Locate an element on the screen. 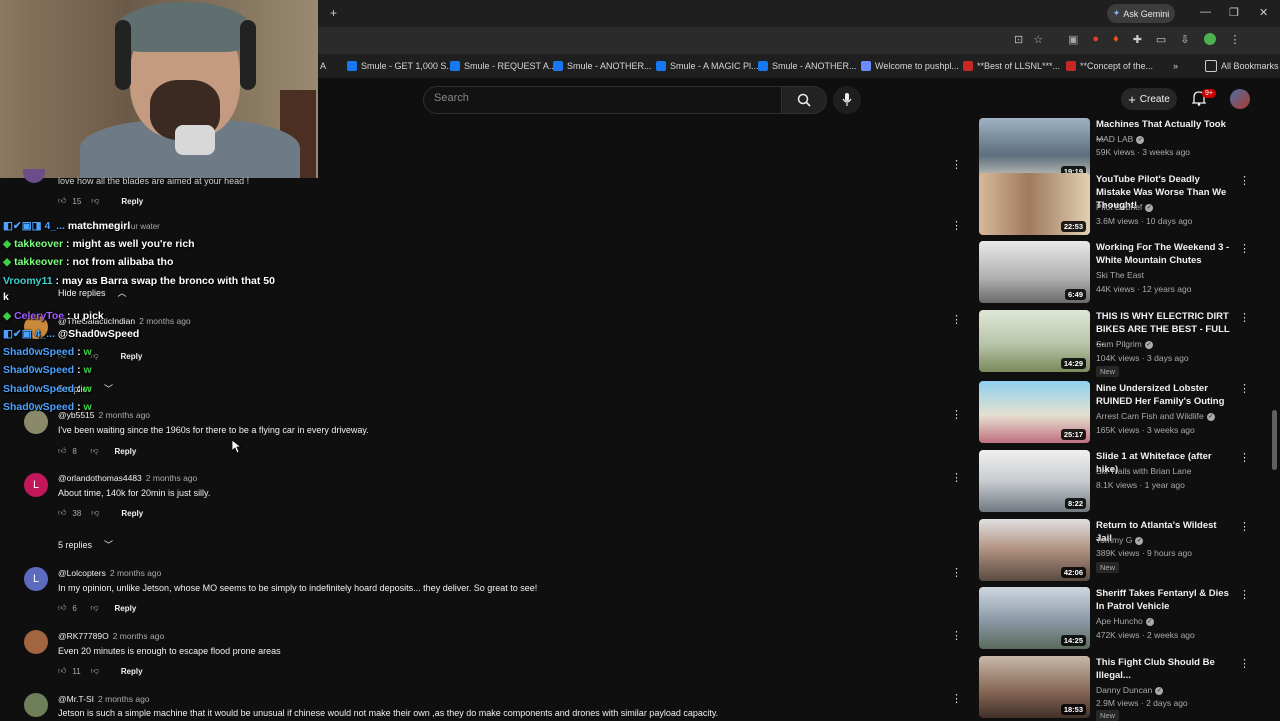  video-channel: Danny Duncan ✓ is located at coordinates (1130, 690).